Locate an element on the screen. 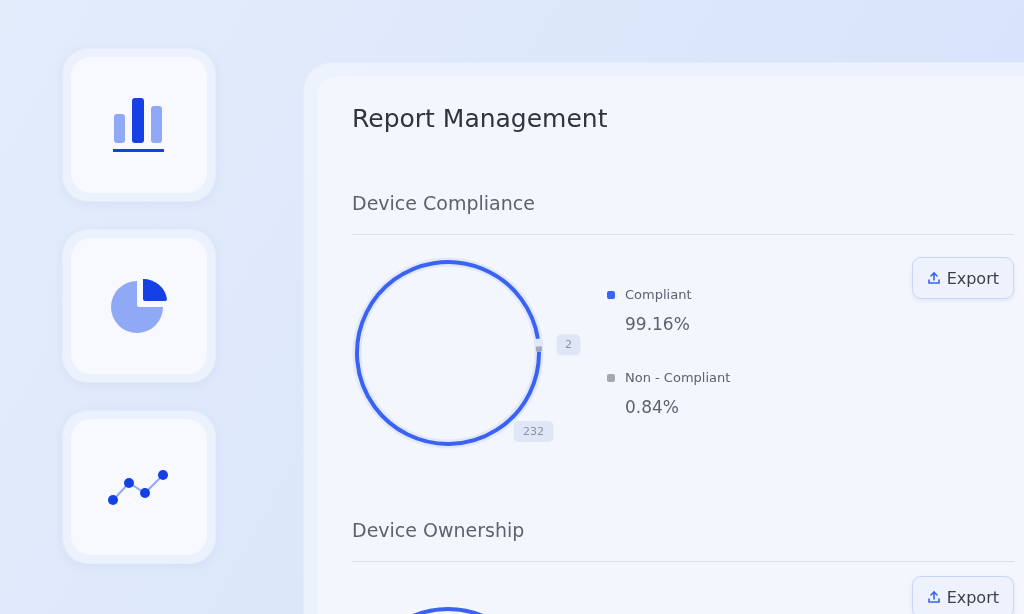 The image size is (1024, 614). section-heading: Device Compliance is located at coordinates (683, 212).